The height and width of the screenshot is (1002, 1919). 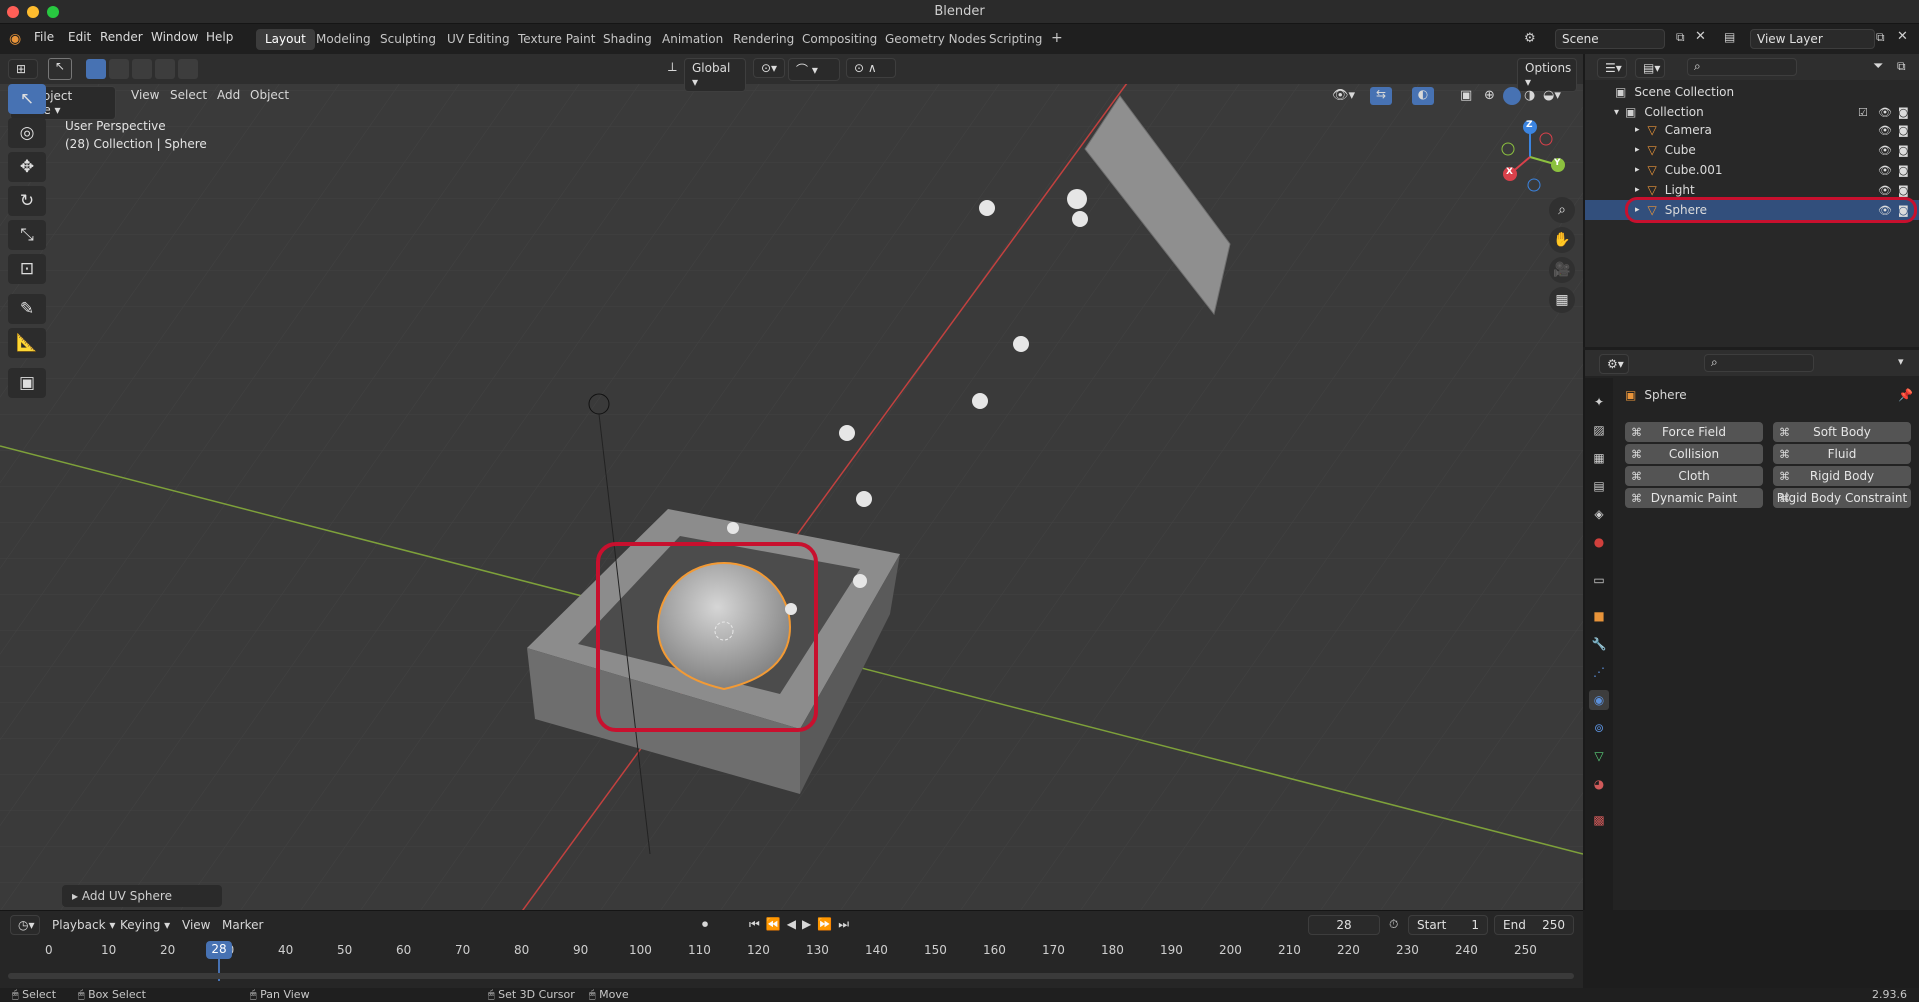 What do you see at coordinates (692, 39) in the screenshot?
I see `tab-animation: Animation` at bounding box center [692, 39].